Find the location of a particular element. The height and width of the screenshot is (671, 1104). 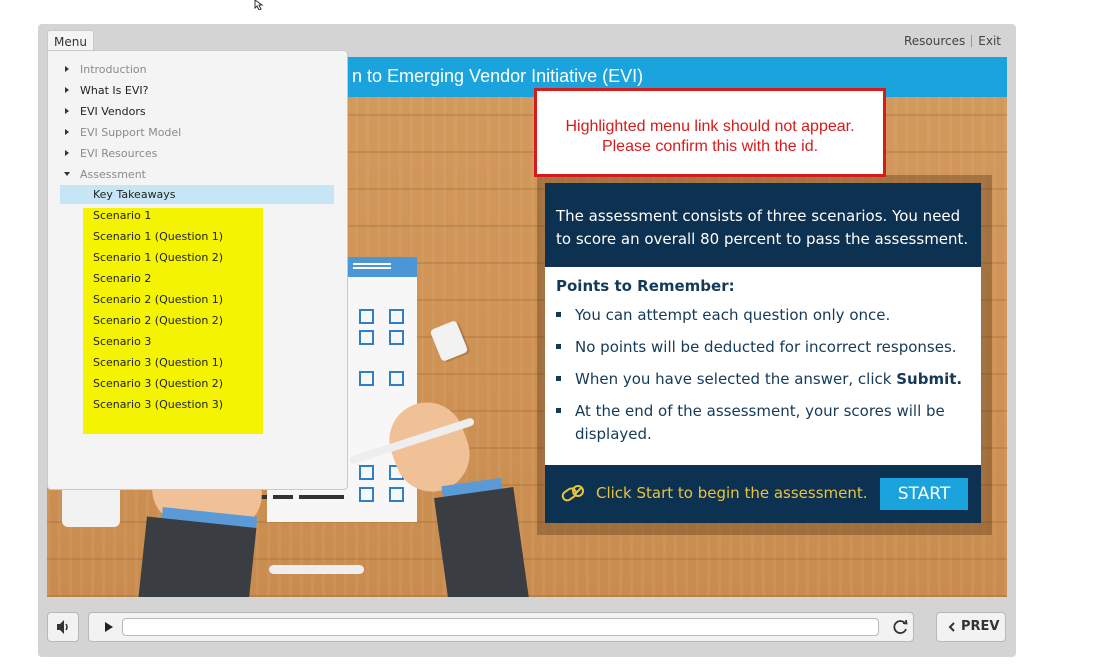

point-item: You can attempt each question only once. is located at coordinates (763, 315).